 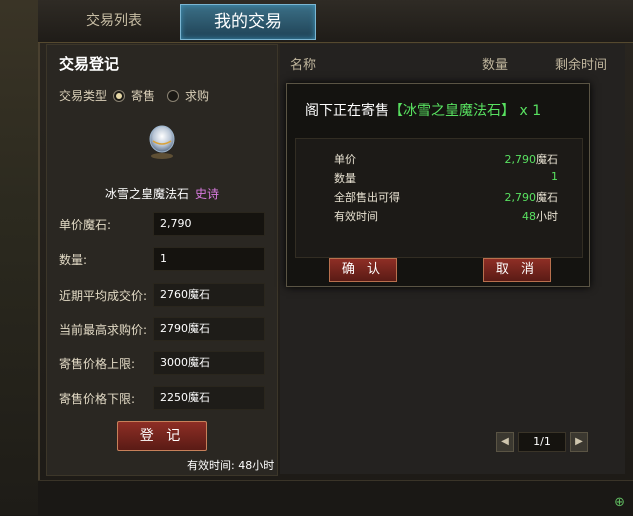 I want to click on price-lower-label: 寄售价格下限:, so click(x=97, y=399).